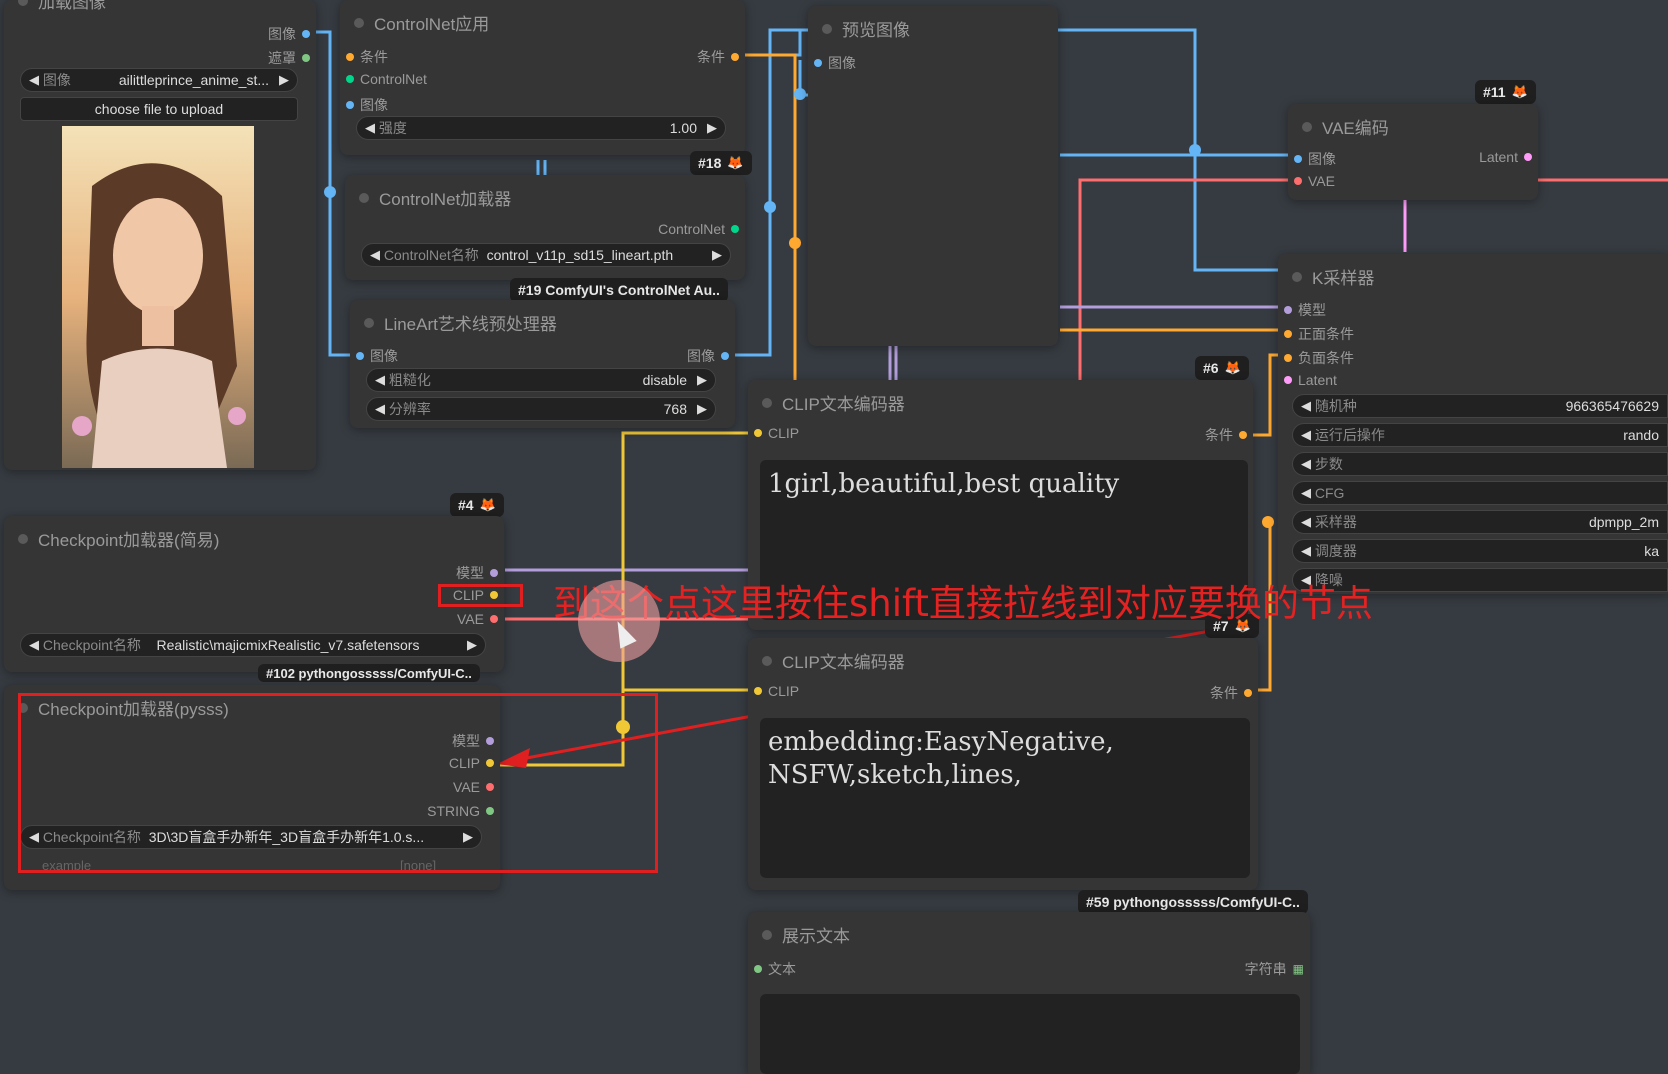  I want to click on upload-button: choose file to upload, so click(159, 109).